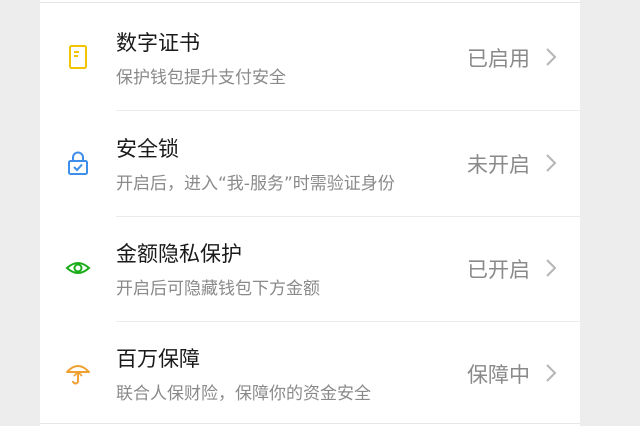  What do you see at coordinates (498, 375) in the screenshot?
I see `status-label: 保障中` at bounding box center [498, 375].